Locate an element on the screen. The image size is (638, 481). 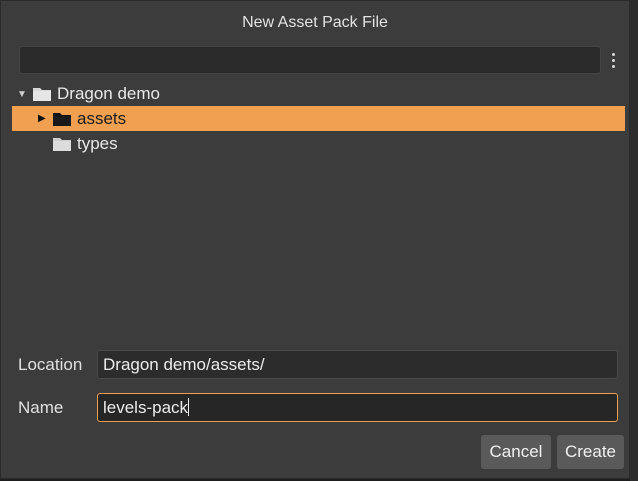
name-label: Name is located at coordinates (41, 407).